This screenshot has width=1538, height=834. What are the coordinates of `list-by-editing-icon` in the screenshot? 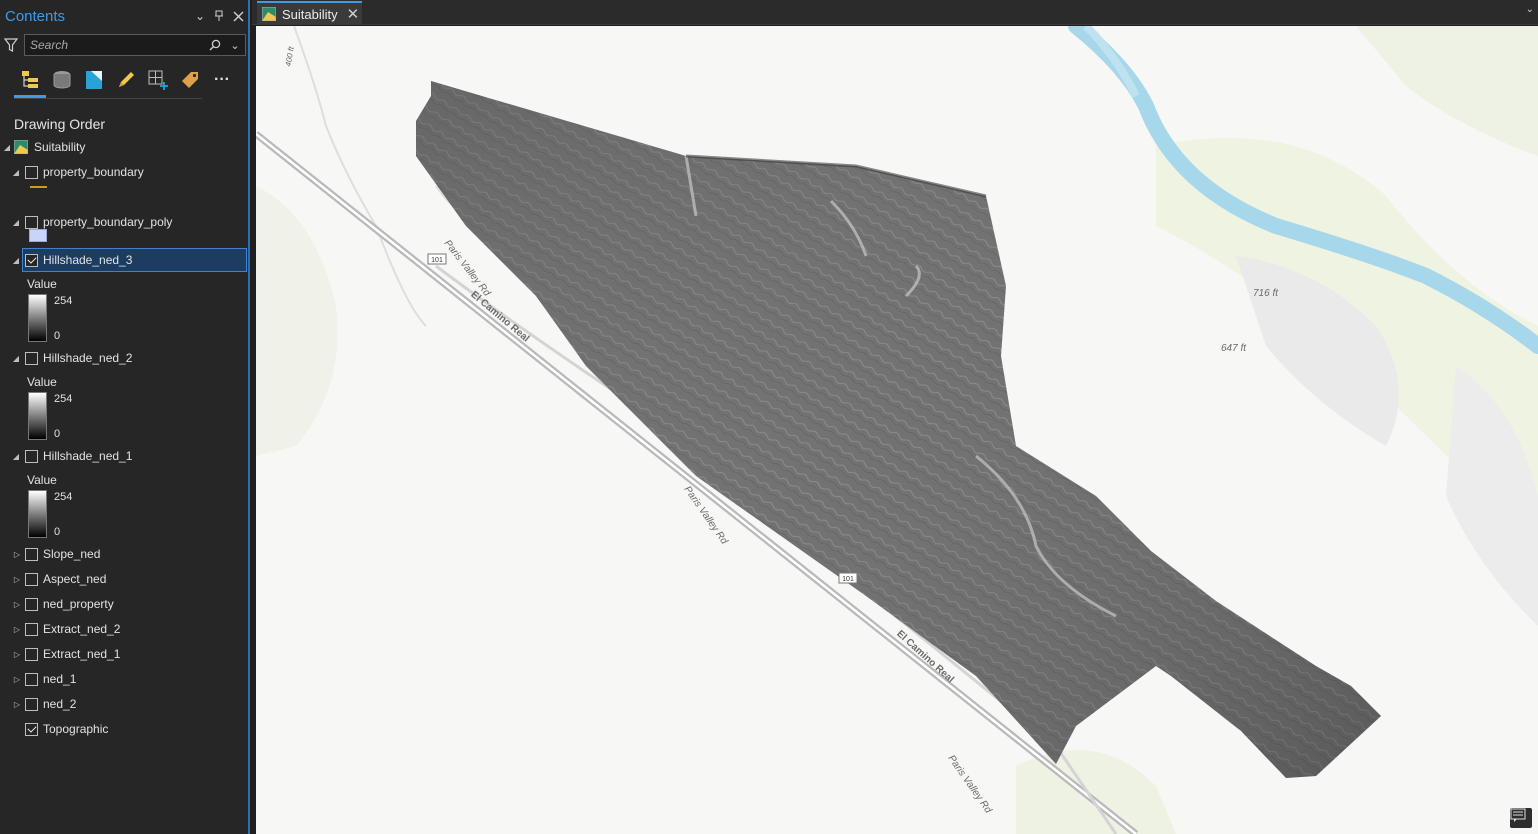 It's located at (126, 80).